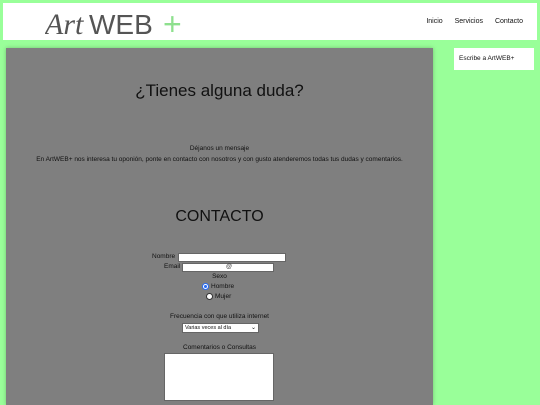 This screenshot has width=540, height=405. I want to click on radio-mujer, so click(209, 296).